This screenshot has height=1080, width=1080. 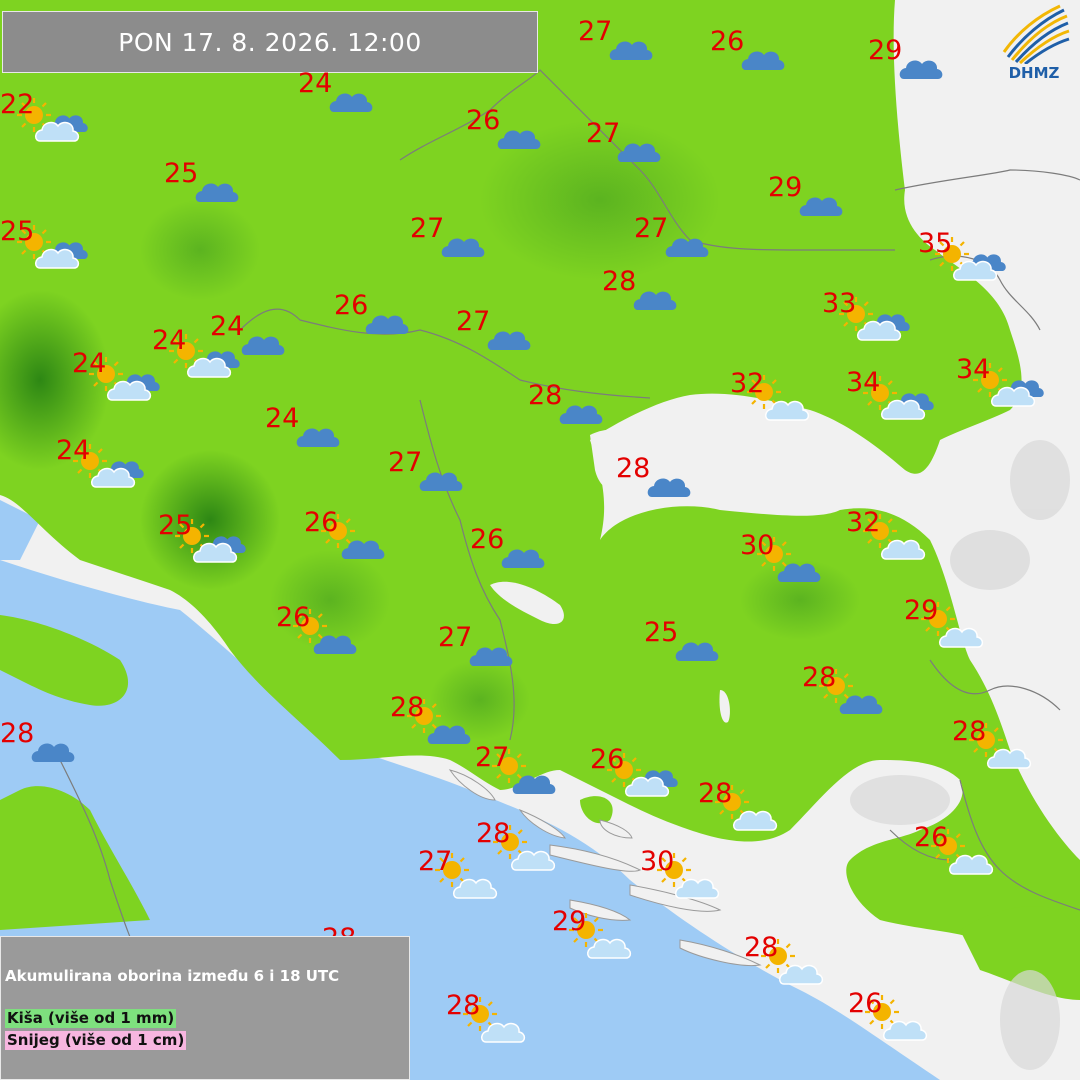 I want to click on forecast-datetime: PON 17. 8. 2026. 12:00, so click(x=270, y=42).